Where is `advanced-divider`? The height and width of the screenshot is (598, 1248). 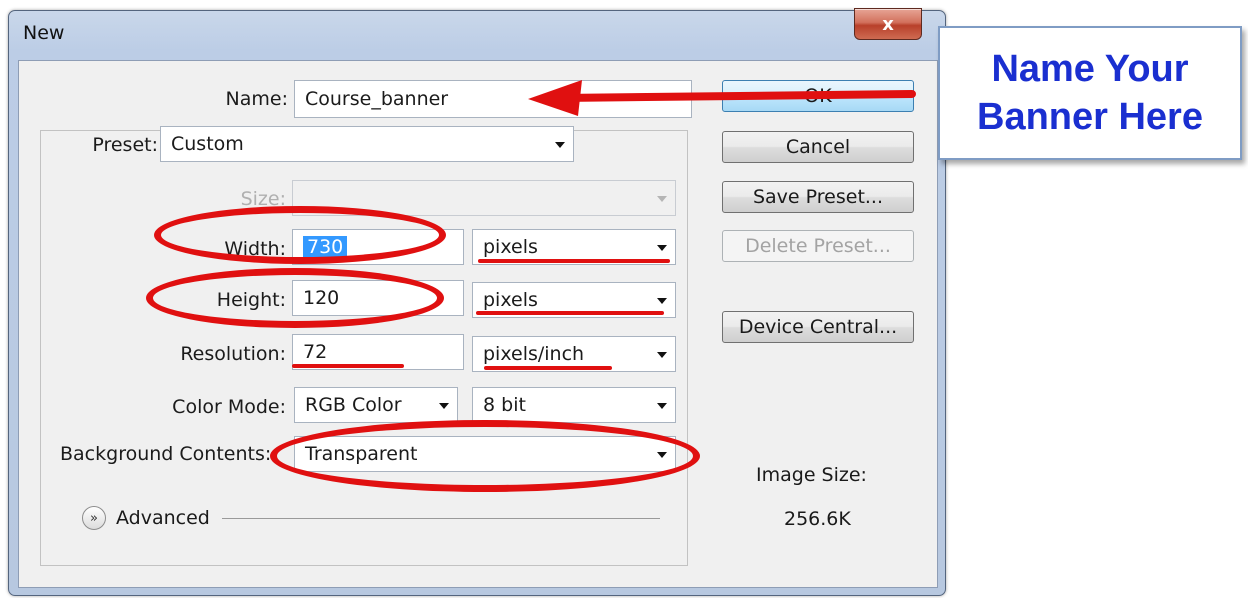 advanced-divider is located at coordinates (441, 518).